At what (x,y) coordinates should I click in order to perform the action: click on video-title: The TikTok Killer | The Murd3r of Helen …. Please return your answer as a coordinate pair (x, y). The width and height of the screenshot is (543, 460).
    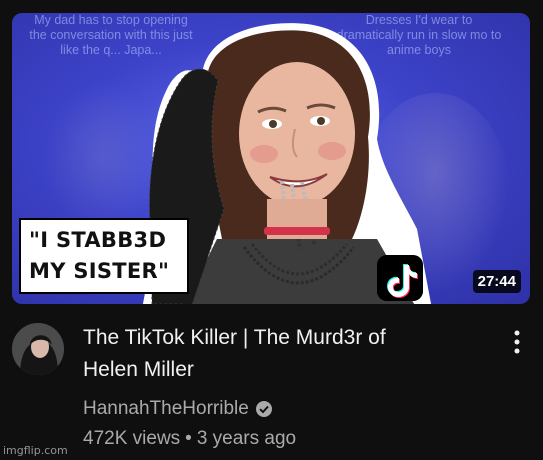
    Looking at the image, I should click on (278, 354).